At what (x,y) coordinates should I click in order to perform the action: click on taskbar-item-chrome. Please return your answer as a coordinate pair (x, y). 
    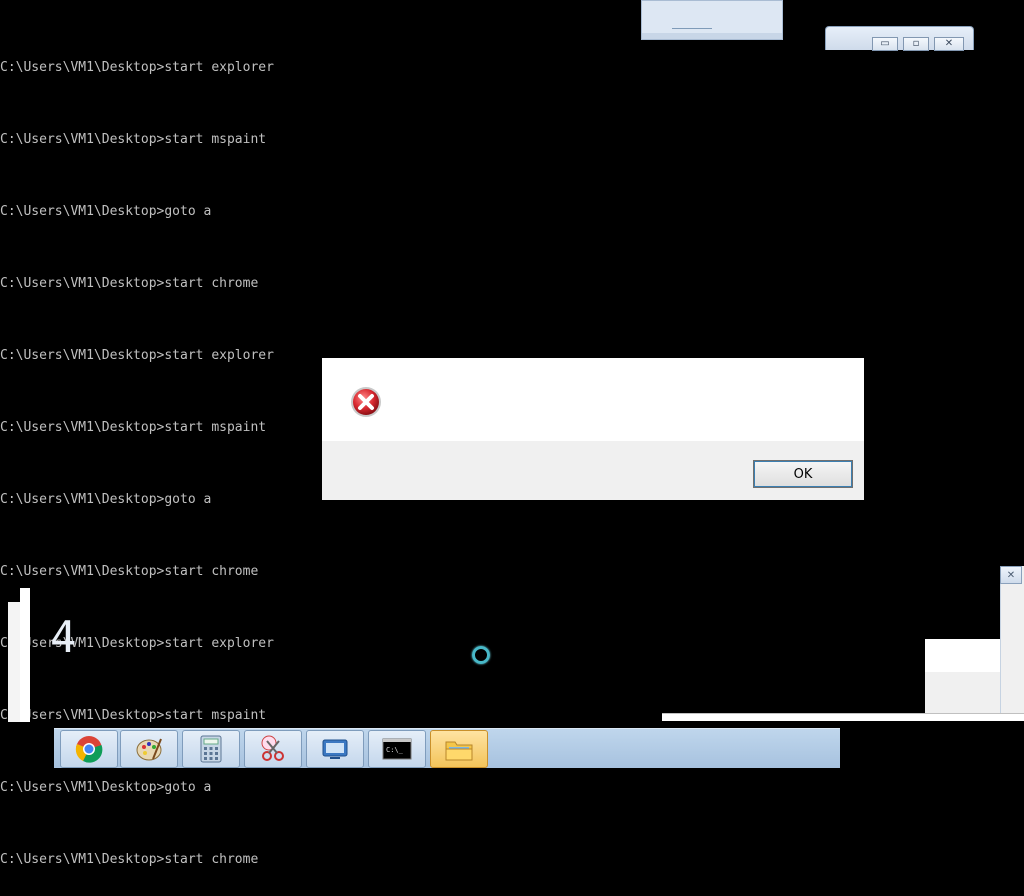
    Looking at the image, I should click on (89, 749).